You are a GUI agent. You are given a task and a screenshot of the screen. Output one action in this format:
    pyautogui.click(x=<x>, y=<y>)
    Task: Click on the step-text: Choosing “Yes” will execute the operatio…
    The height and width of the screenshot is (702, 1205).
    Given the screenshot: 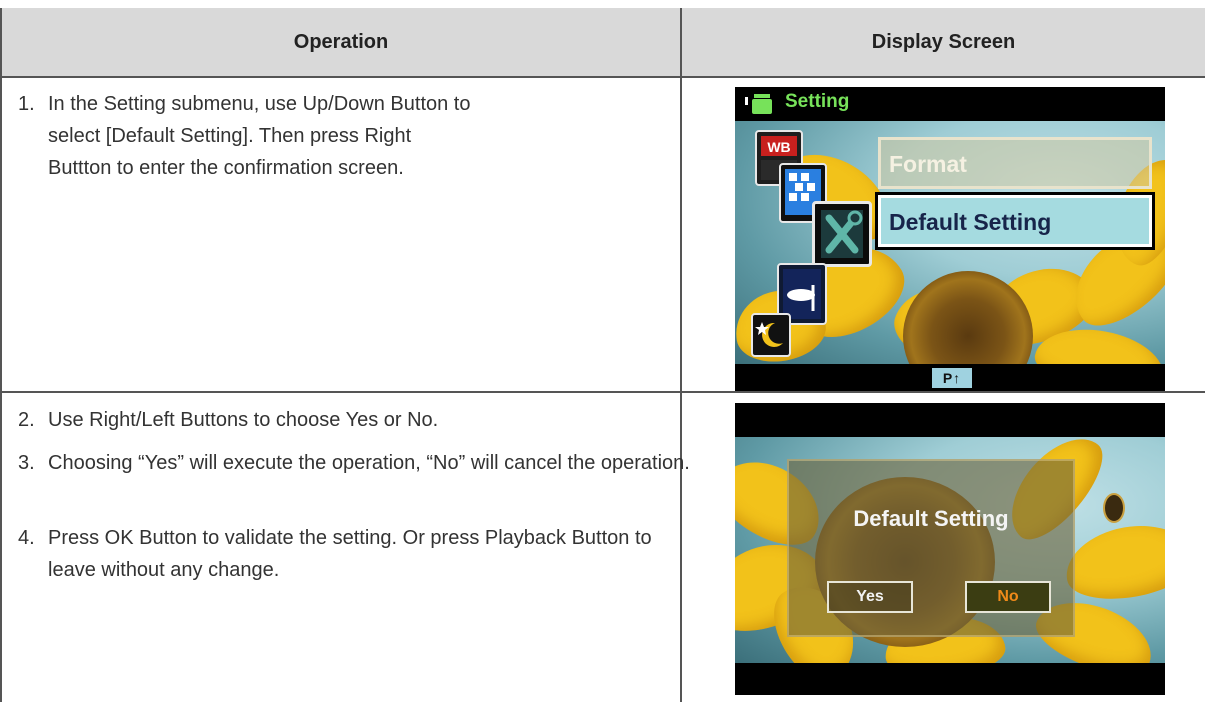 What is the action you would take?
    pyautogui.click(x=369, y=463)
    